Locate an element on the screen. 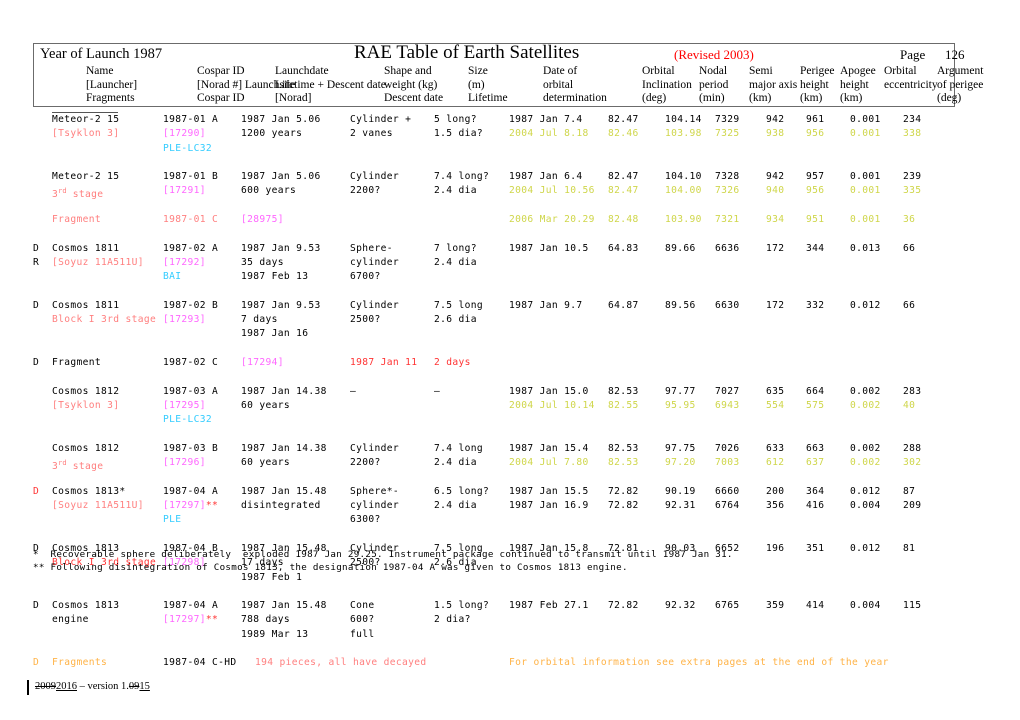 The height and width of the screenshot is (720, 1020). column-header-line: (deg) is located at coordinates (949, 98).